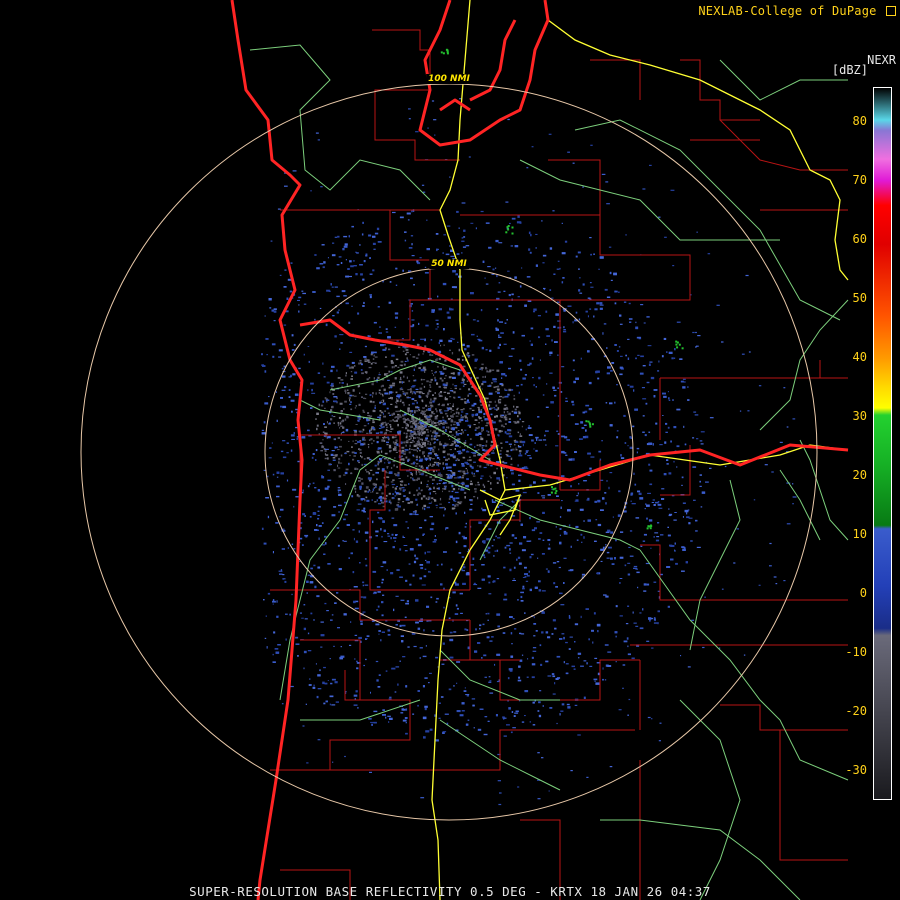 Image resolution: width=900 pixels, height=900 pixels. What do you see at coordinates (797, 11) in the screenshot?
I see `credit-link: NEXLAB-College of DuPage` at bounding box center [797, 11].